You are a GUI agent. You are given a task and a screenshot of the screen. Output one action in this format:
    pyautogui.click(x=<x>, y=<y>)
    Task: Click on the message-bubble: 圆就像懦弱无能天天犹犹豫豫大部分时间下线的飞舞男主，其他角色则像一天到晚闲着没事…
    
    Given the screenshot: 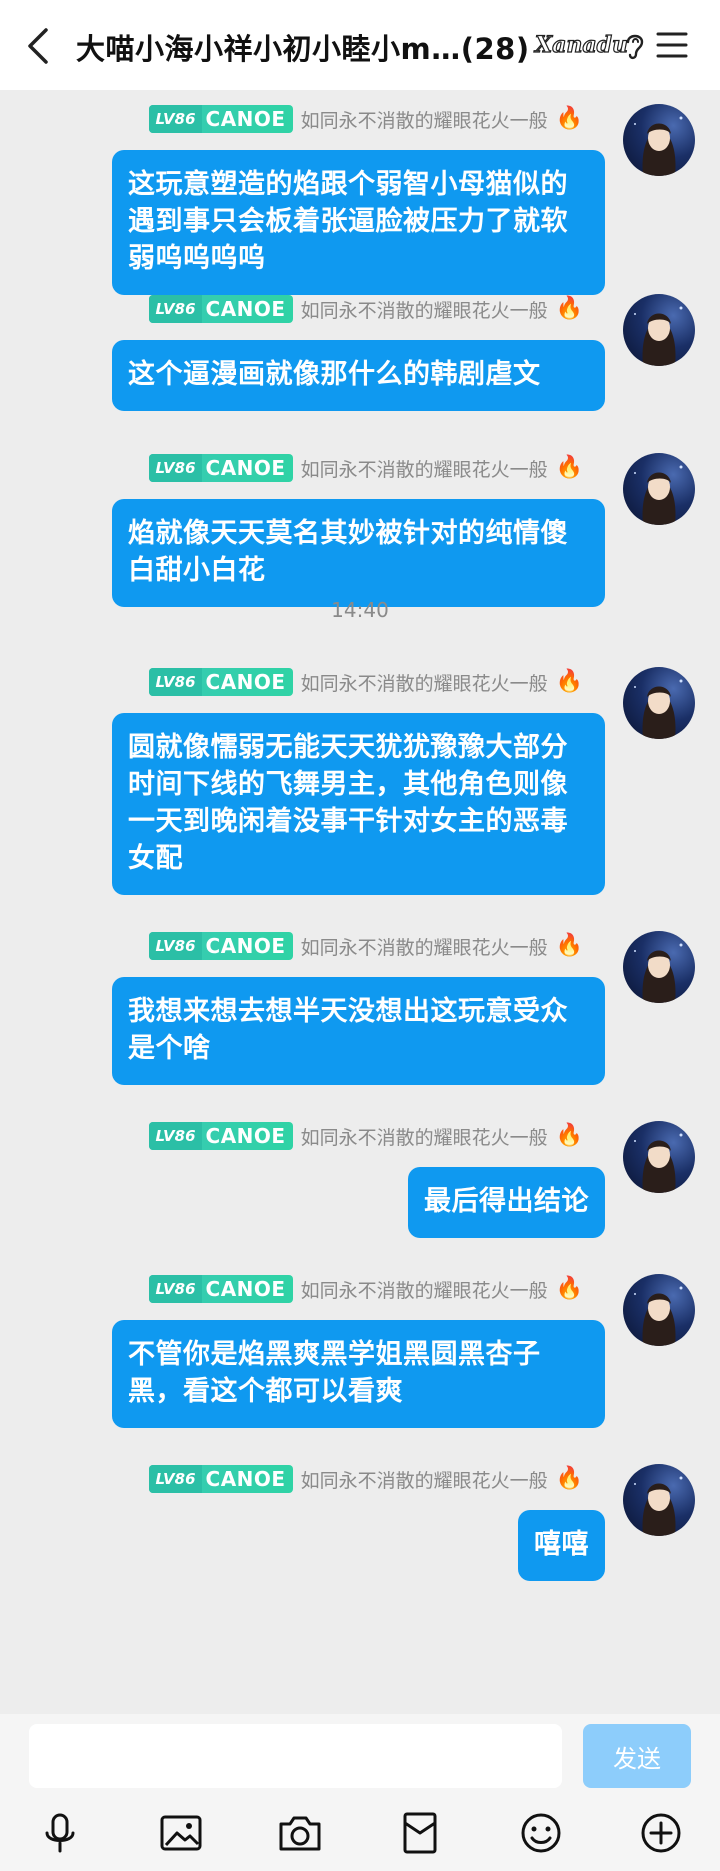 What is the action you would take?
    pyautogui.click(x=358, y=804)
    